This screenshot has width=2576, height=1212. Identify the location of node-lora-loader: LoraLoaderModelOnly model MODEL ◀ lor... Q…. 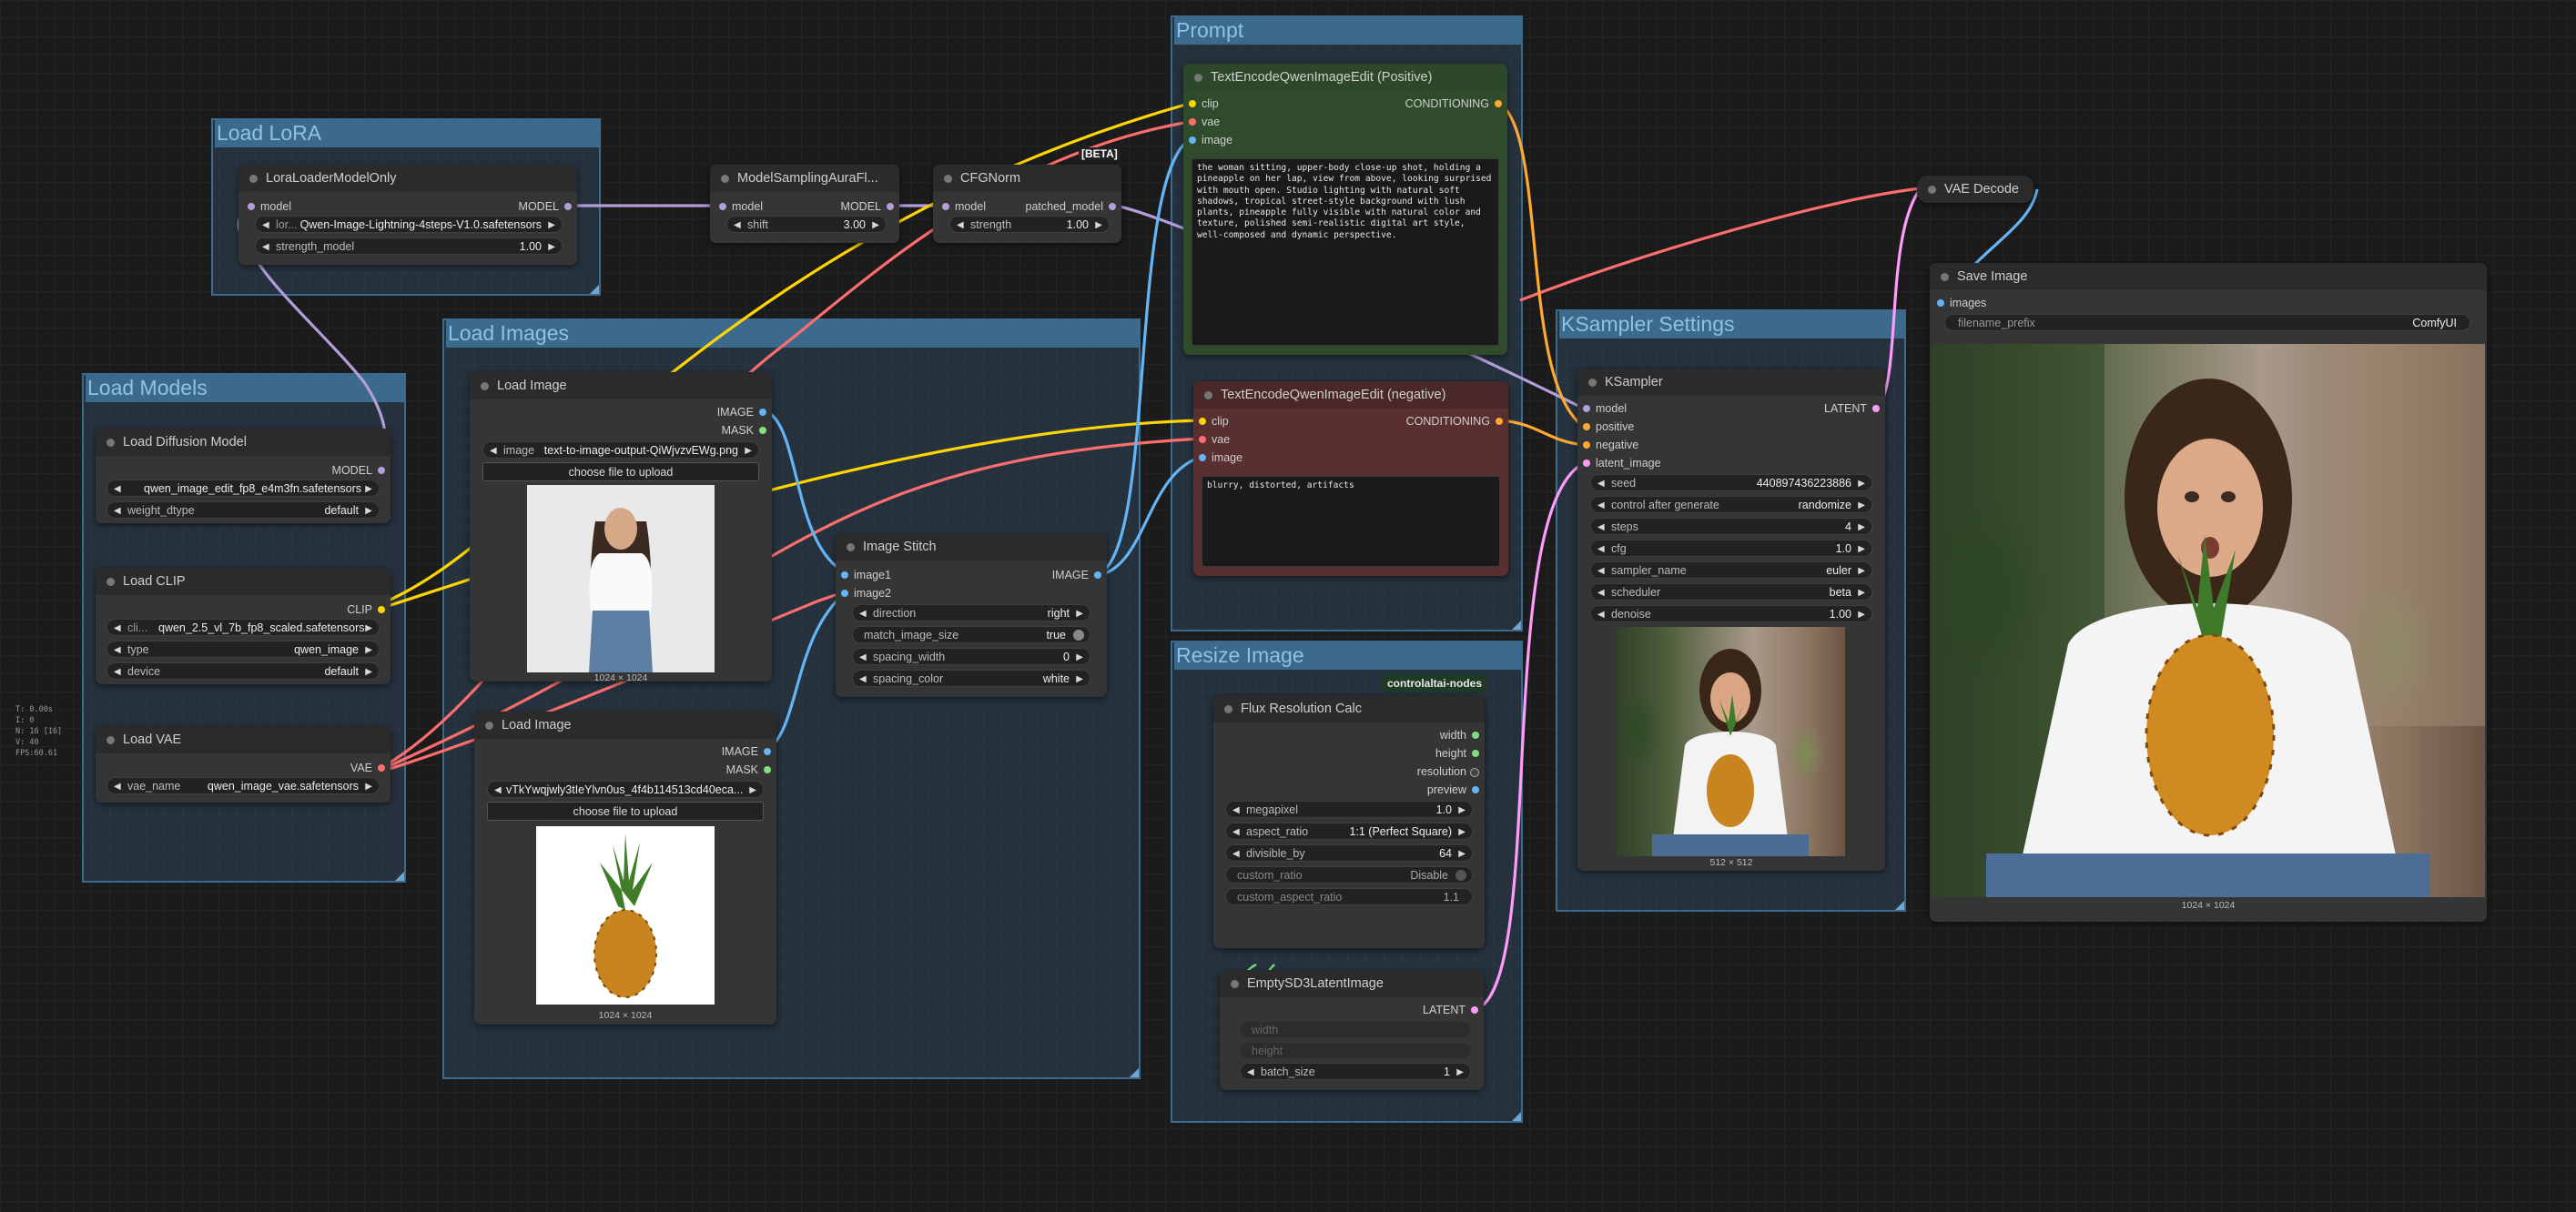
(407, 215).